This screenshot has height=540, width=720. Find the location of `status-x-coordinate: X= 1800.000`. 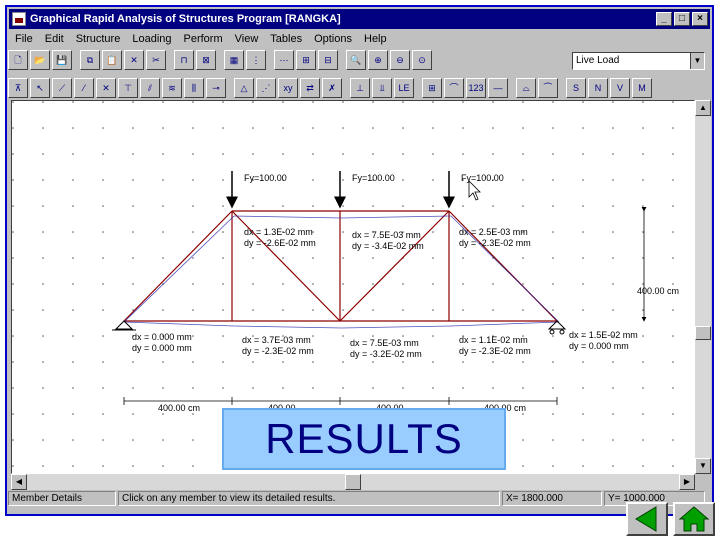

status-x-coordinate: X= 1800.000 is located at coordinates (552, 498).